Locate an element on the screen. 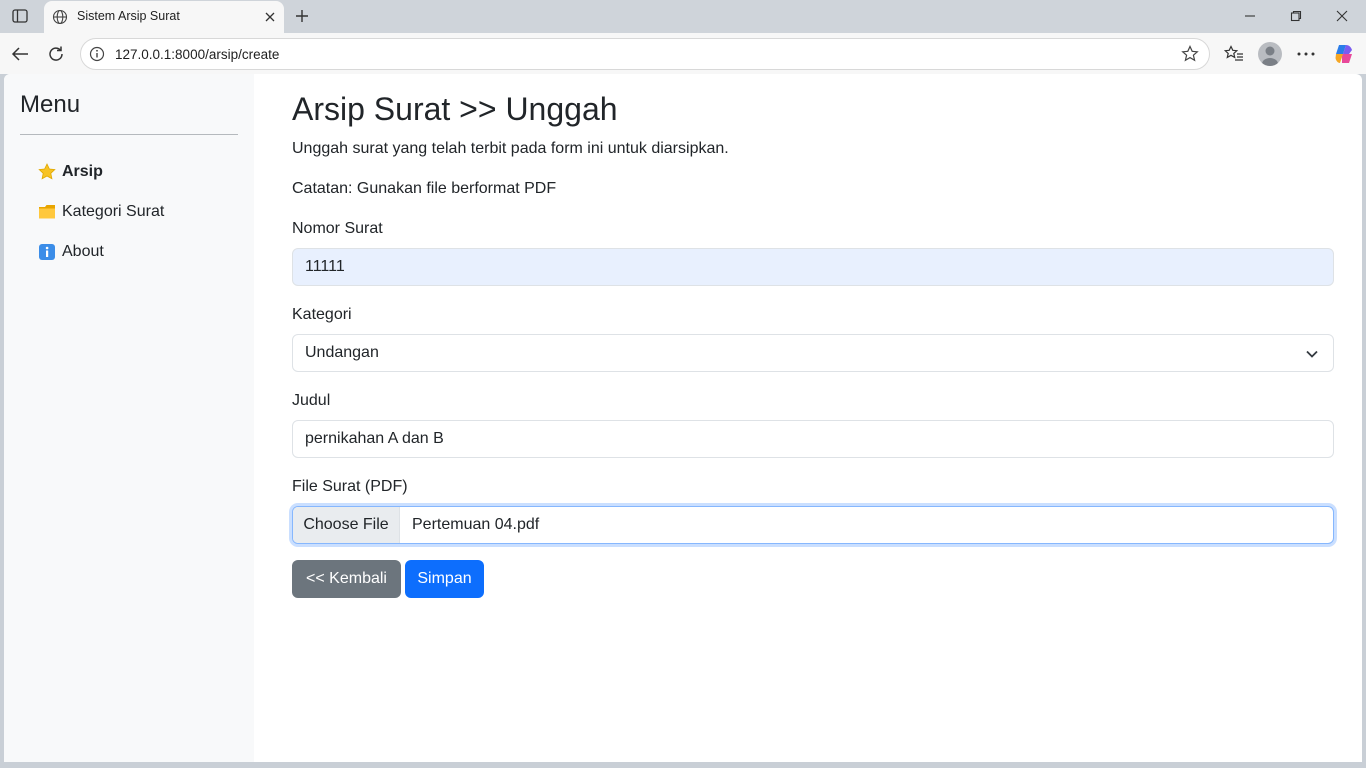 The width and height of the screenshot is (1366, 768). judul-value: pernikahan A dan B is located at coordinates (374, 438).